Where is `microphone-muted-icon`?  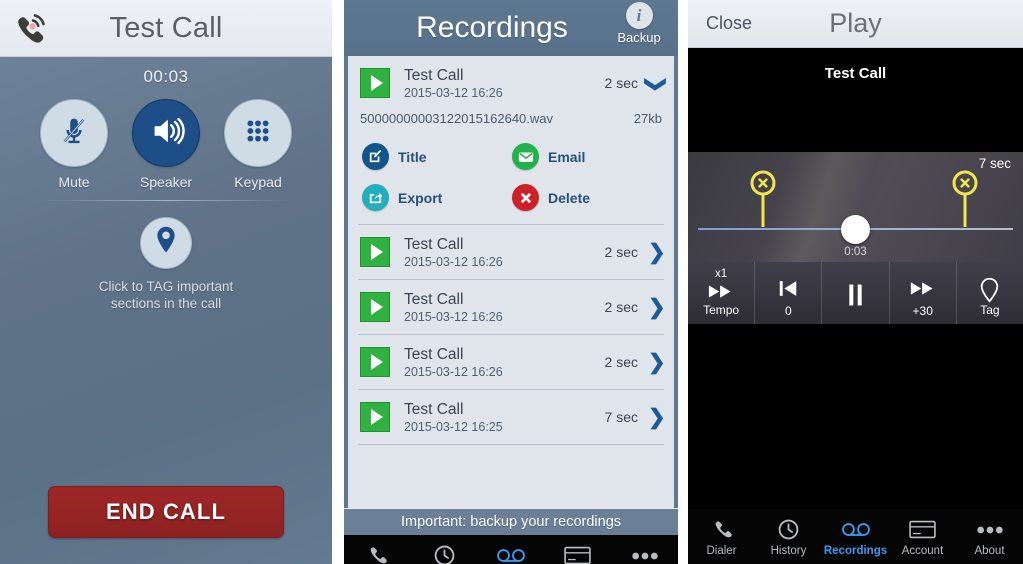
microphone-muted-icon is located at coordinates (74, 133).